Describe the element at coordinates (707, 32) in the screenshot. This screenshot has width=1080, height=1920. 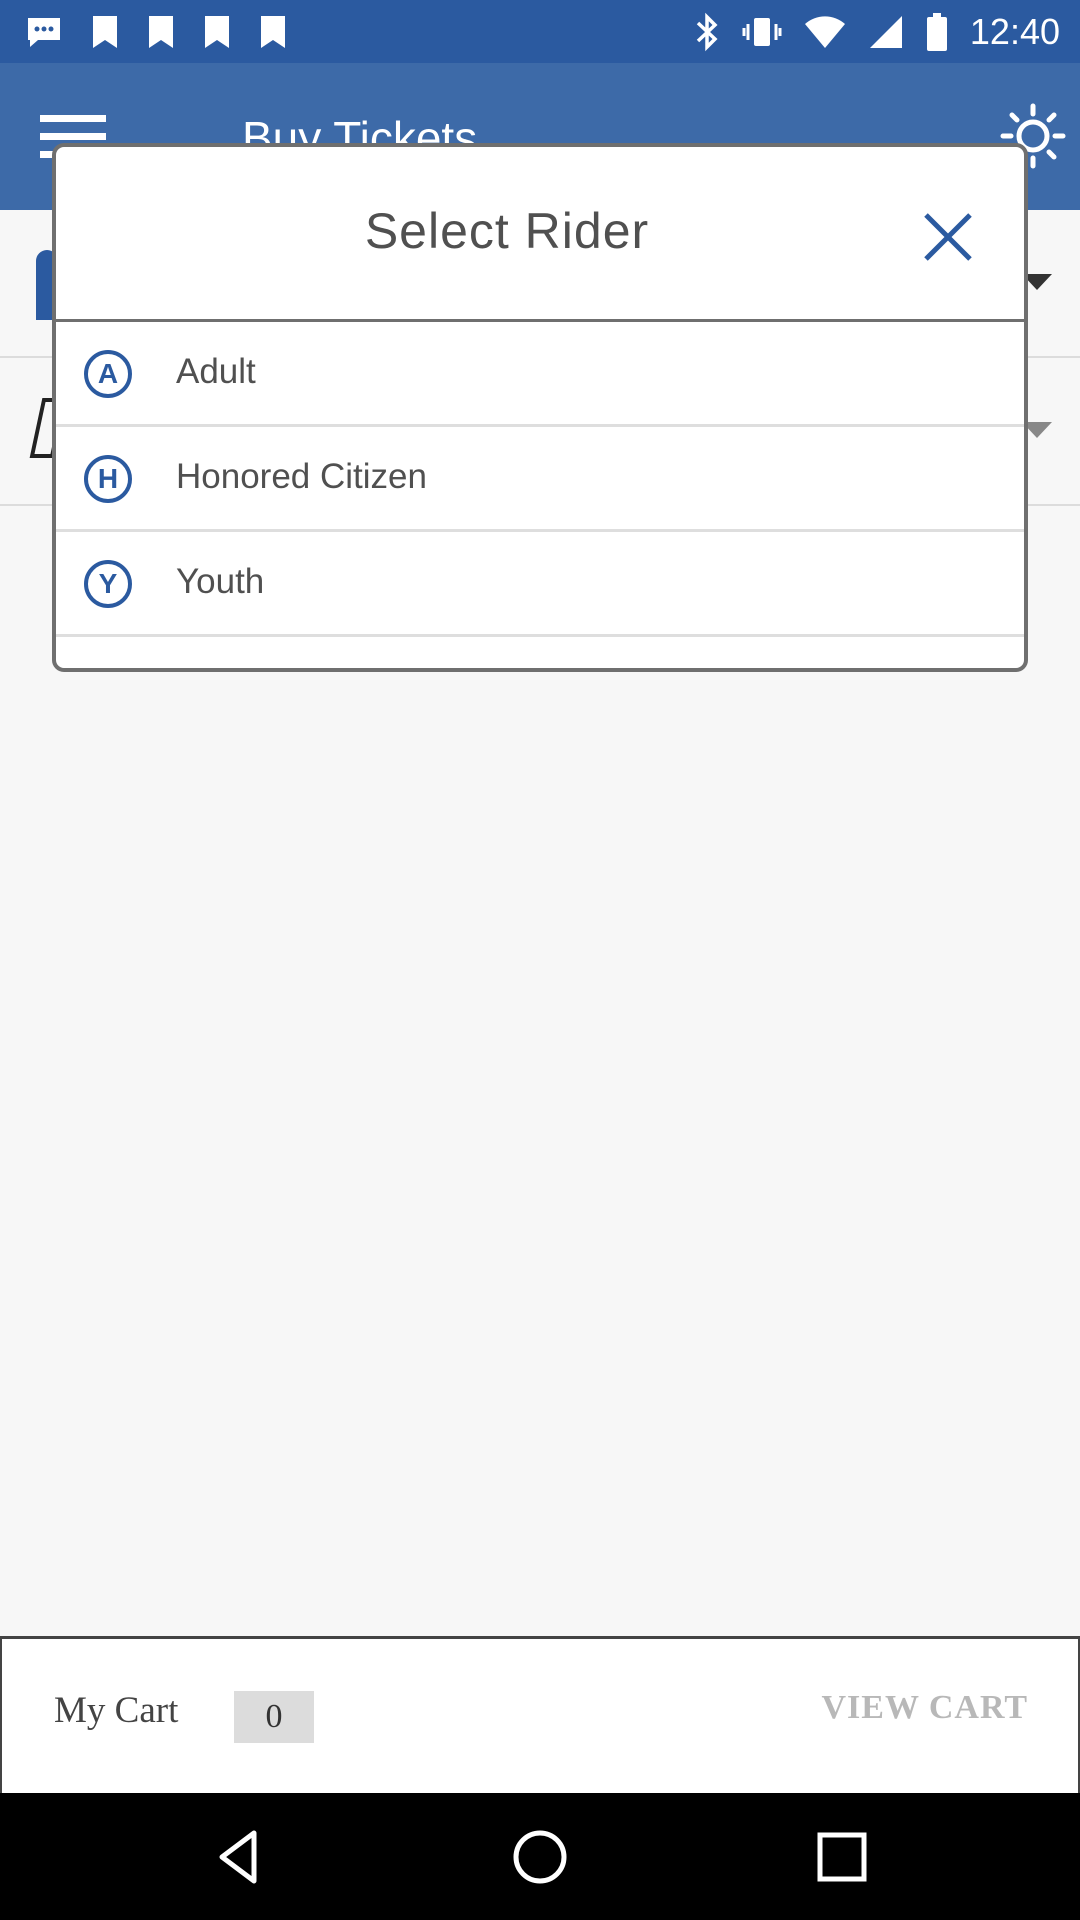
I see `bluetooth-icon` at that location.